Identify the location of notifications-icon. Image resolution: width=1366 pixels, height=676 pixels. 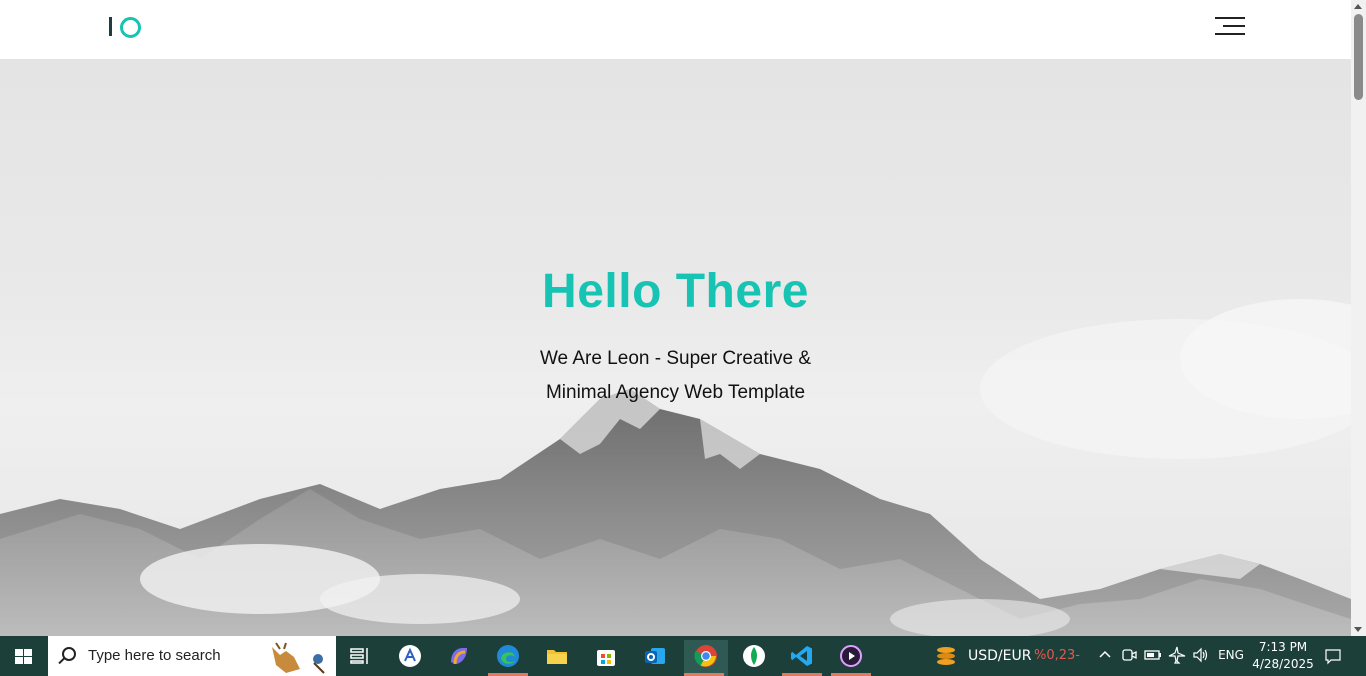
(1333, 656).